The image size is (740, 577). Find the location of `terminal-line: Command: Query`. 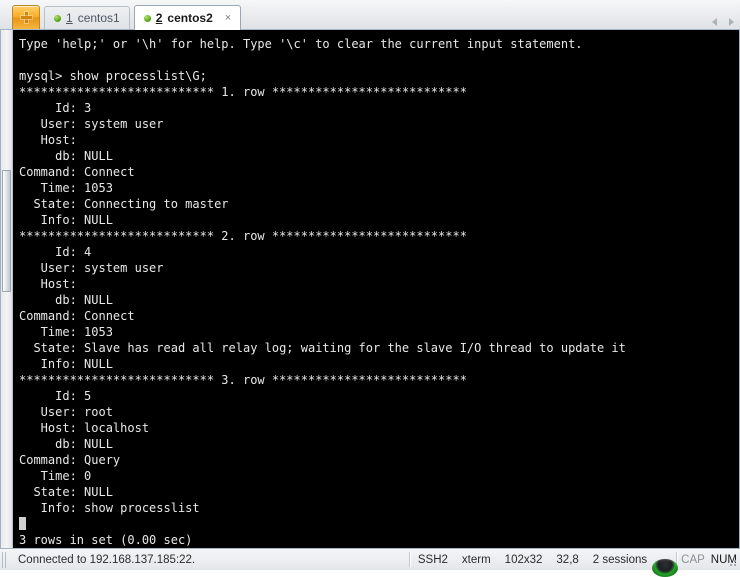

terminal-line: Command: Query is located at coordinates (70, 460).